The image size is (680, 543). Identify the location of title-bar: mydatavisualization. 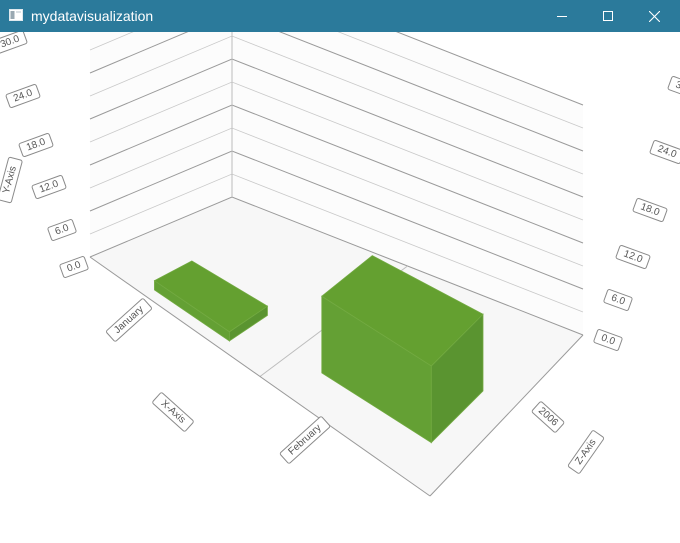
(340, 16).